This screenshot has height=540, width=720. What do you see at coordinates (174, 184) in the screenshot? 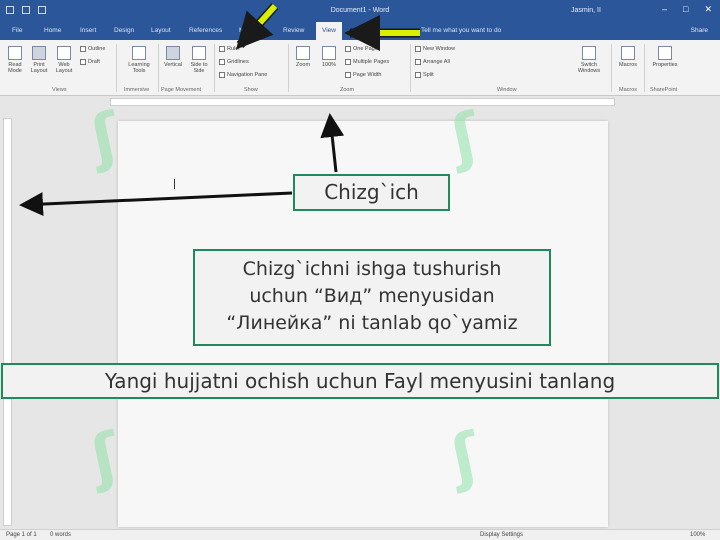
I see `text-cursor` at bounding box center [174, 184].